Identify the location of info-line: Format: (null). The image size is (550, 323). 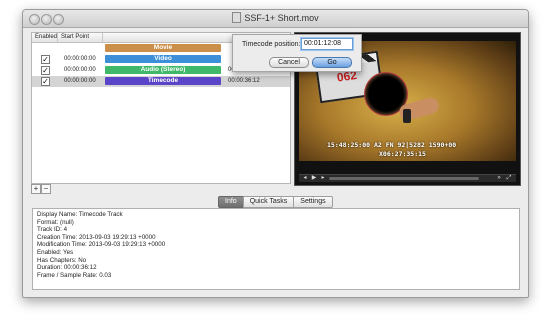
(55, 222).